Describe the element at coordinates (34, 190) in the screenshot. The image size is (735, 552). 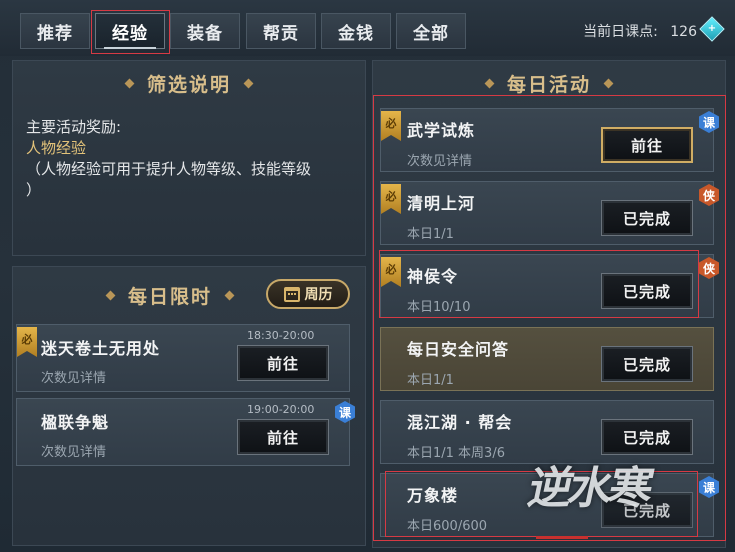
I see `reward-explanation-end: ）` at that location.